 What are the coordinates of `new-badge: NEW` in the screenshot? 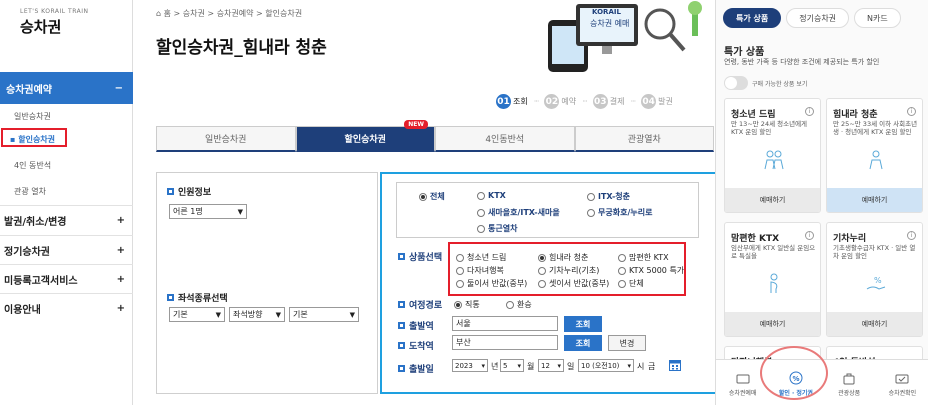 It's located at (416, 124).